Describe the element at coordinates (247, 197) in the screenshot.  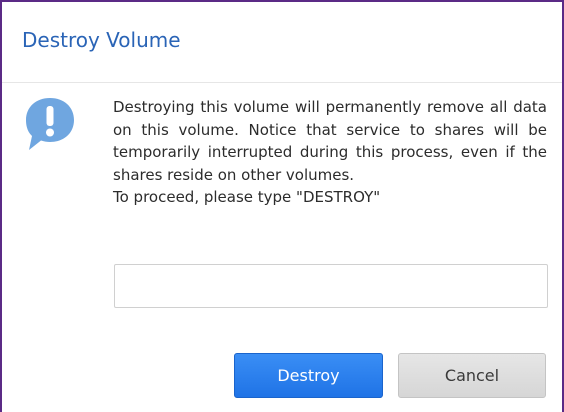
I see `instruction-text: To proceed, please type "DESTROY"` at that location.